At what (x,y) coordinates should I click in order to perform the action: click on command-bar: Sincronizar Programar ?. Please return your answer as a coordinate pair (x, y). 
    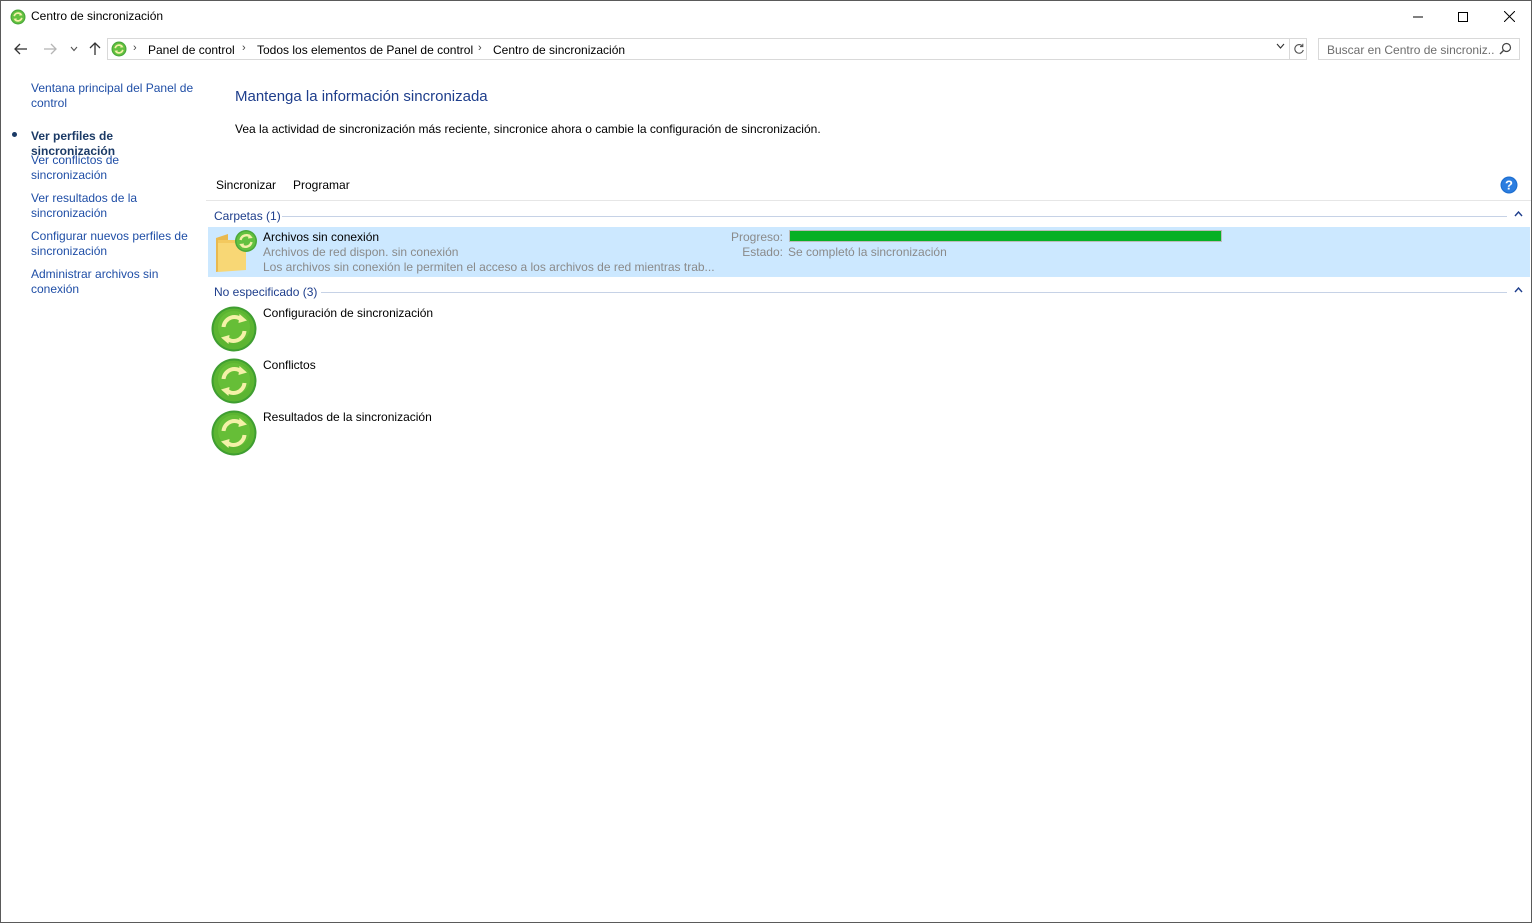
    Looking at the image, I should click on (868, 186).